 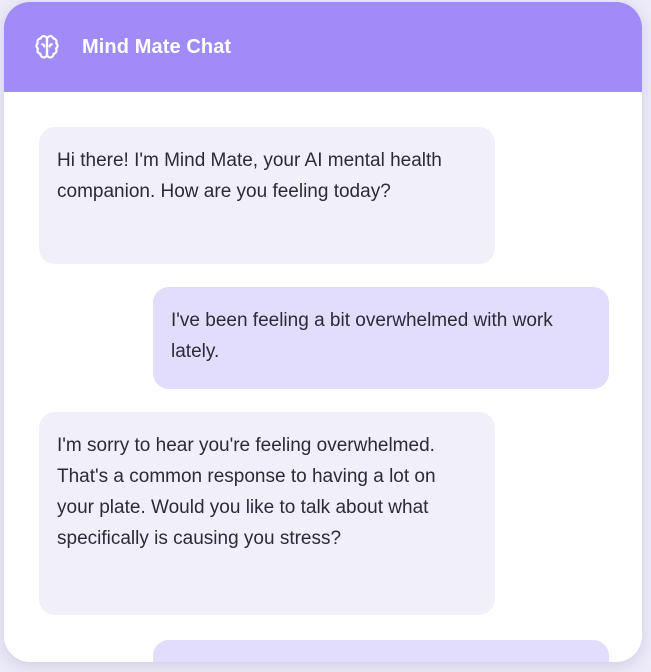 I want to click on brain-icon, so click(x=47, y=47).